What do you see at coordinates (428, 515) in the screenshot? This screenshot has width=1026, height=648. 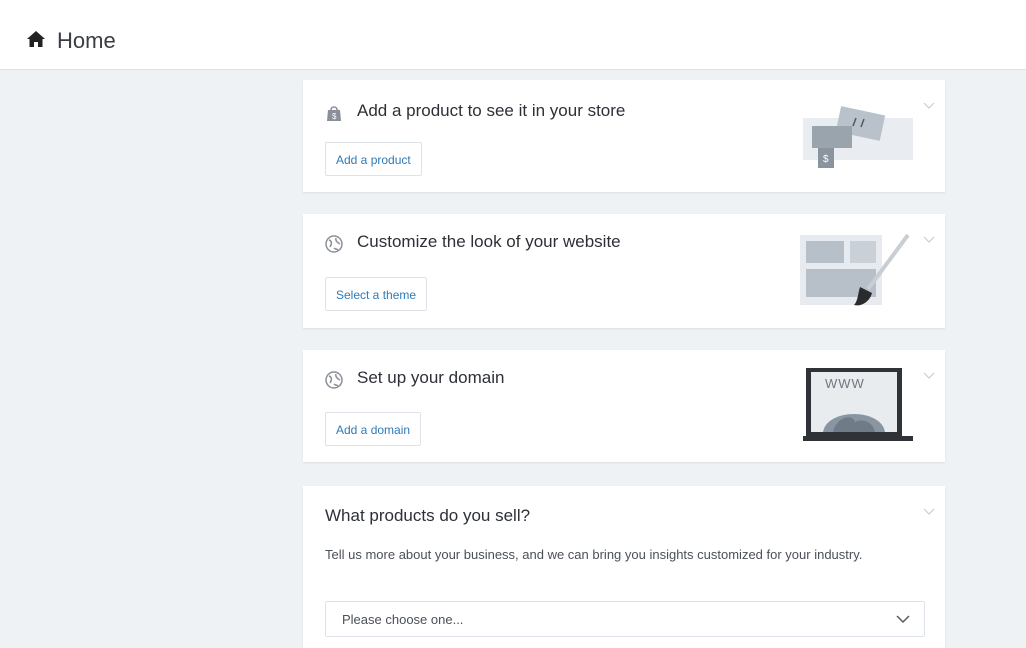 I see `survey-question-title: What products do you sell?` at bounding box center [428, 515].